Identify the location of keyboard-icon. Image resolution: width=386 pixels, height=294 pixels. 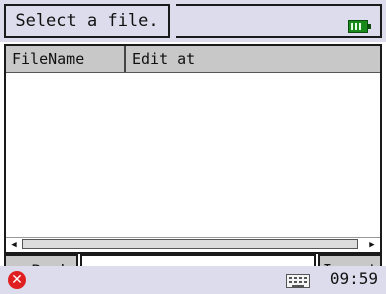
(298, 281).